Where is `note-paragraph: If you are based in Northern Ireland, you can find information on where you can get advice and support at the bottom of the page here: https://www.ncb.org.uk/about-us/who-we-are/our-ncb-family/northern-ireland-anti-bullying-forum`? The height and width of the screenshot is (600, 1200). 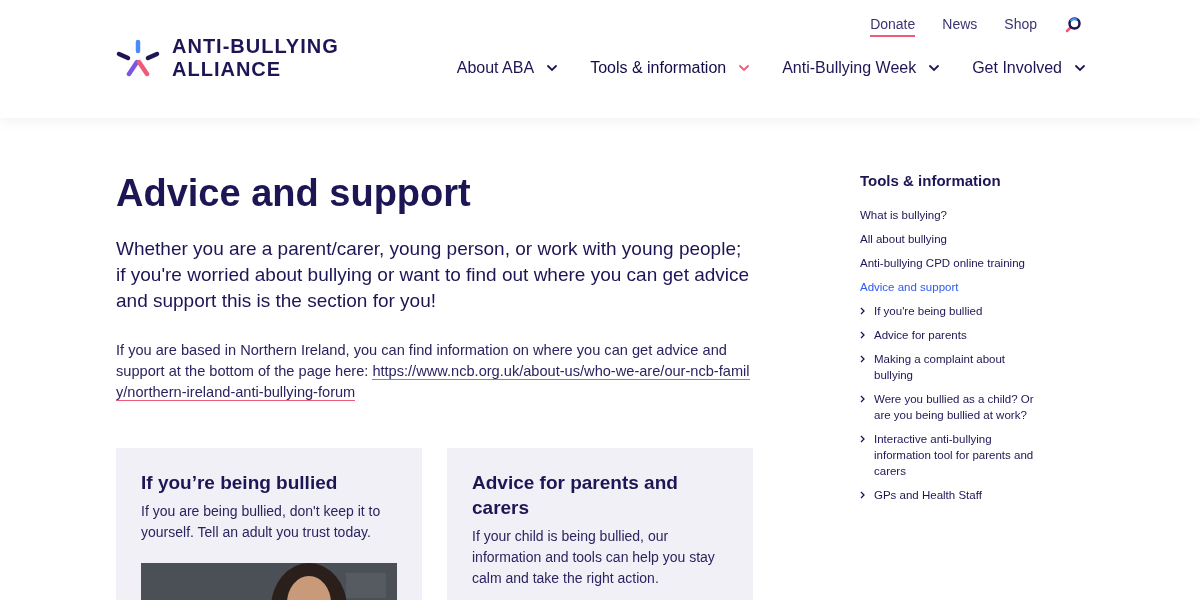 note-paragraph: If you are based in Northern Ireland, you can find information on where you can get advice and support at the bottom of the page here: https://www.ncb.org.uk/about-us/who-we-are/our-ncb-family/northern-ireland-anti-bullying-forum is located at coordinates (433, 372).